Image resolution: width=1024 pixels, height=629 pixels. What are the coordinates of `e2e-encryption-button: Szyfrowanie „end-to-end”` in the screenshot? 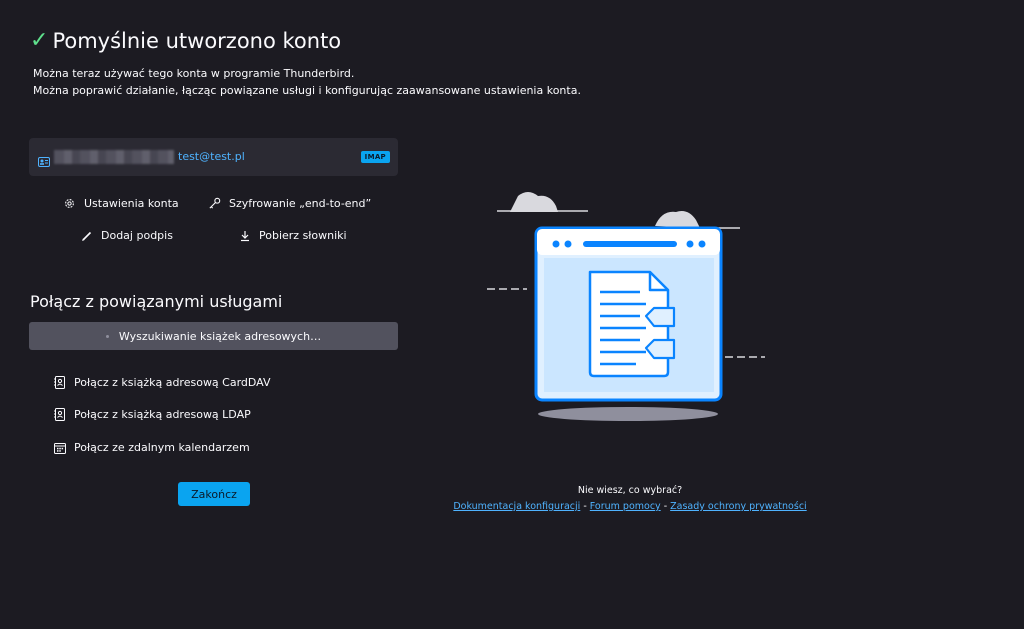 It's located at (289, 203).